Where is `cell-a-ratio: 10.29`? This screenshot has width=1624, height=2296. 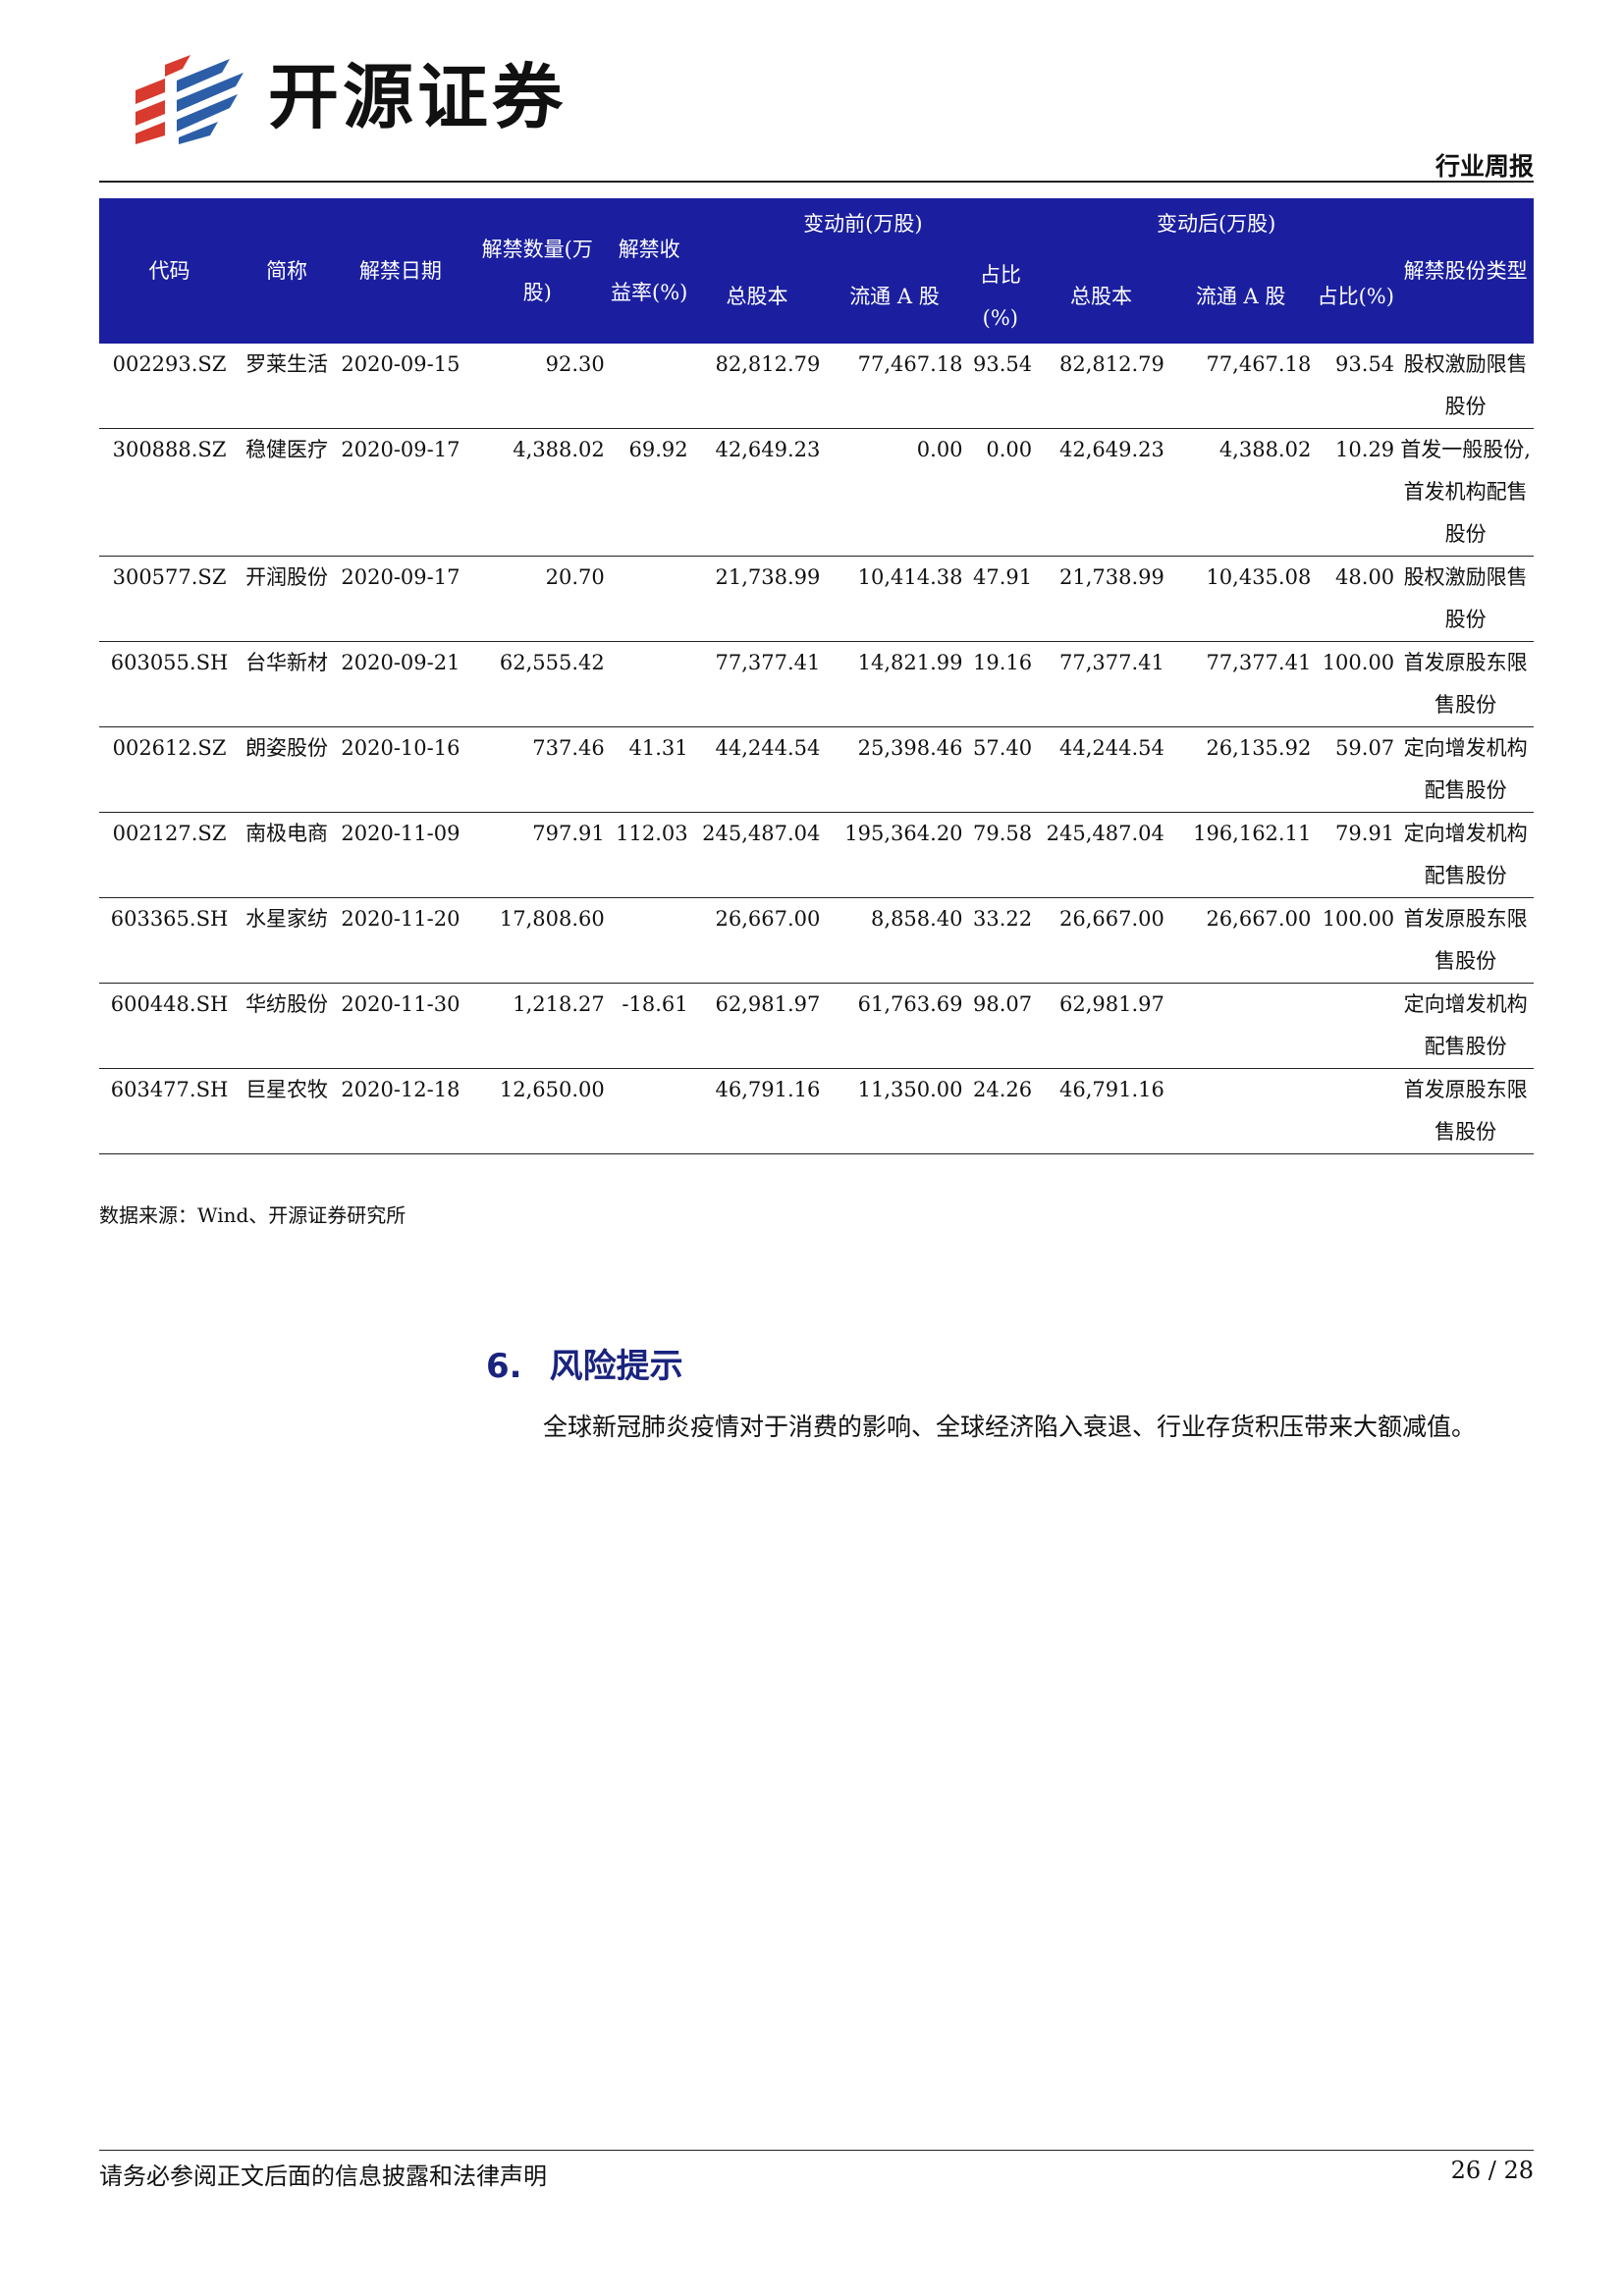 cell-a-ratio: 10.29 is located at coordinates (1356, 493).